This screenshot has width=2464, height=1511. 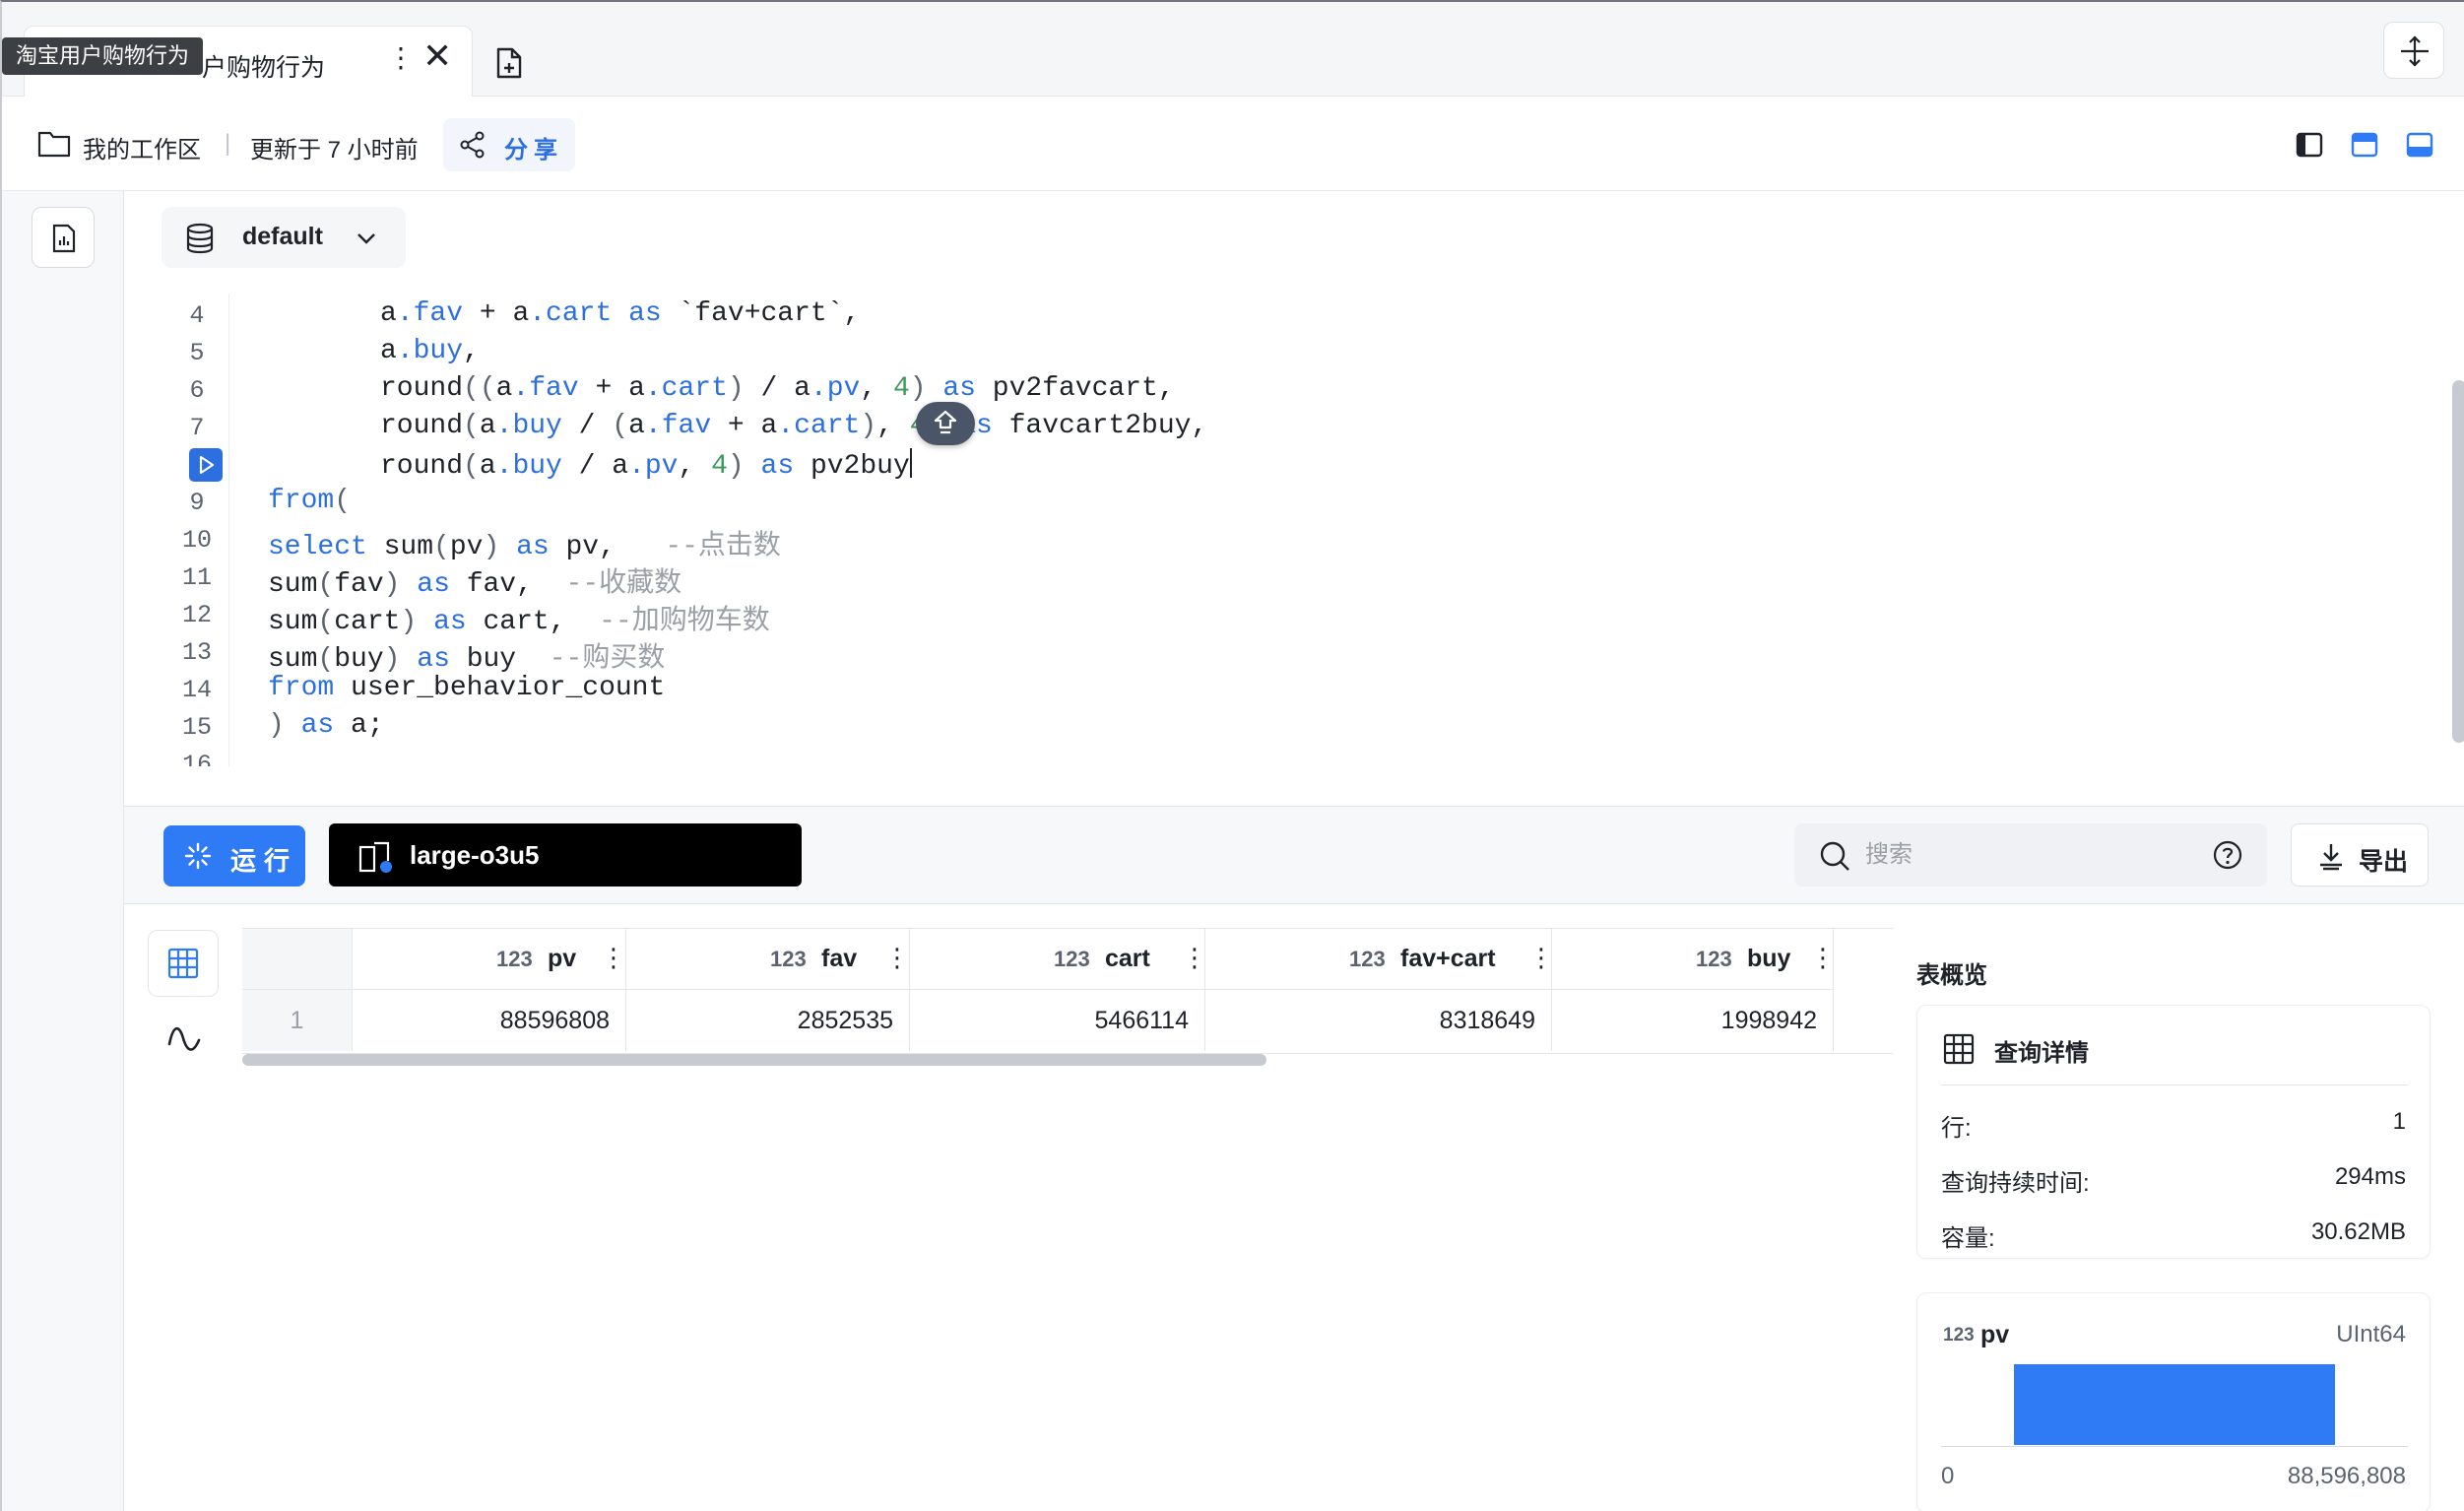 What do you see at coordinates (197, 503) in the screenshot?
I see `line-number: 9` at bounding box center [197, 503].